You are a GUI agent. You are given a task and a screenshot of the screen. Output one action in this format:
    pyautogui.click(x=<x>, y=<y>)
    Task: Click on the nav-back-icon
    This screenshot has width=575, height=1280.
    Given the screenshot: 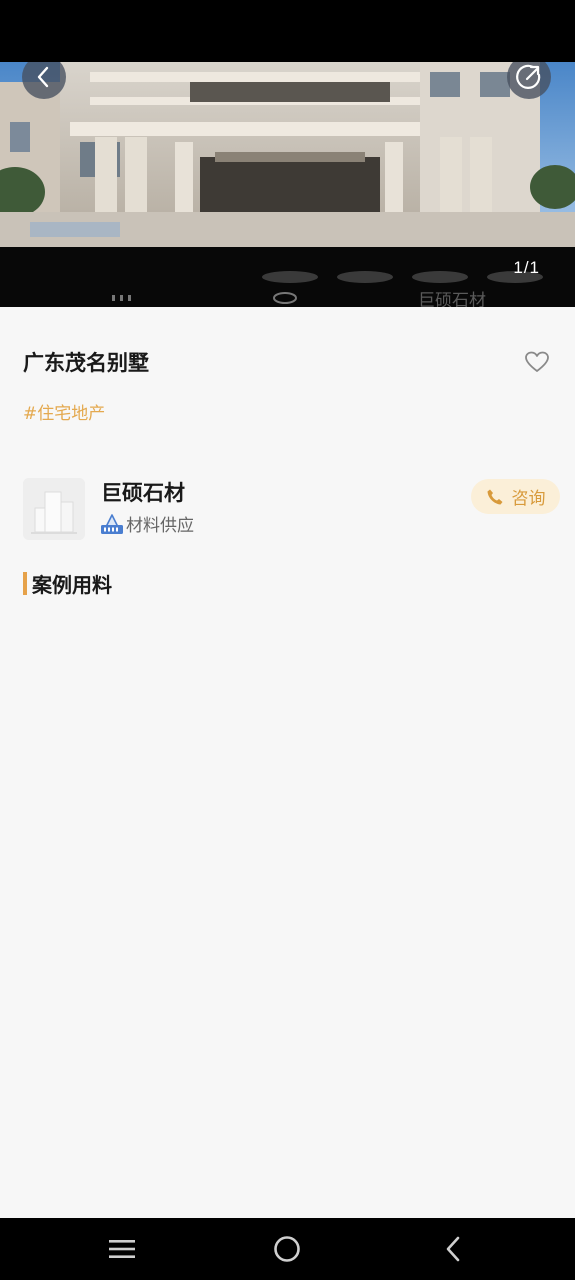 What is the action you would take?
    pyautogui.click(x=453, y=1249)
    